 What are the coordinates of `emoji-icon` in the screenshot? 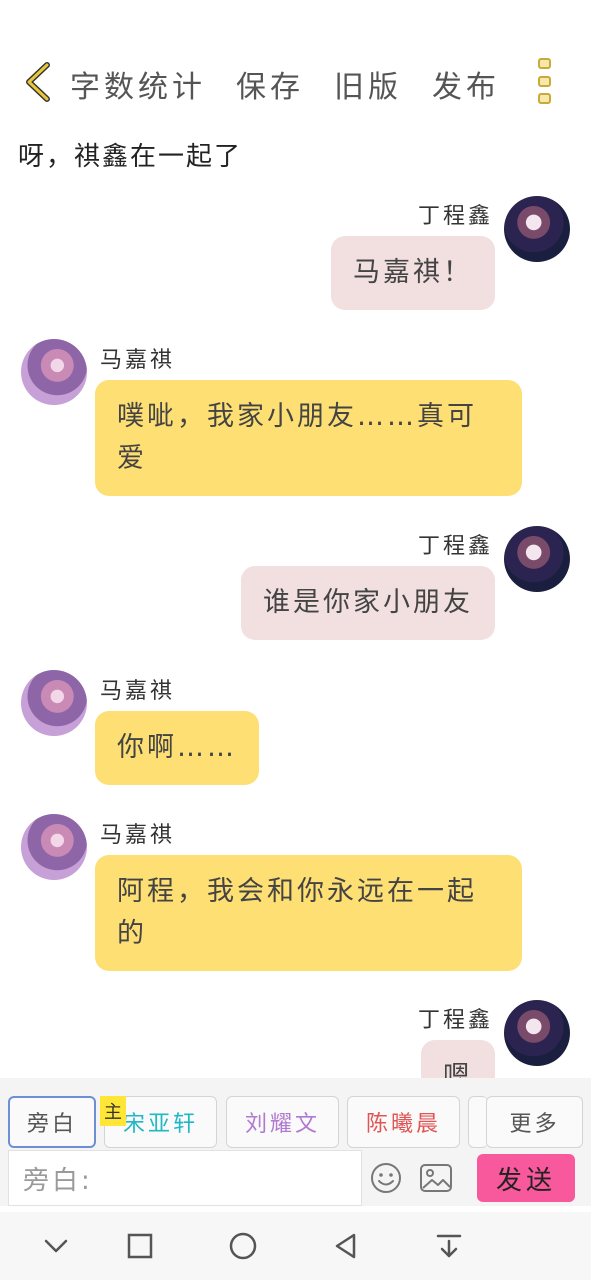 It's located at (386, 1178).